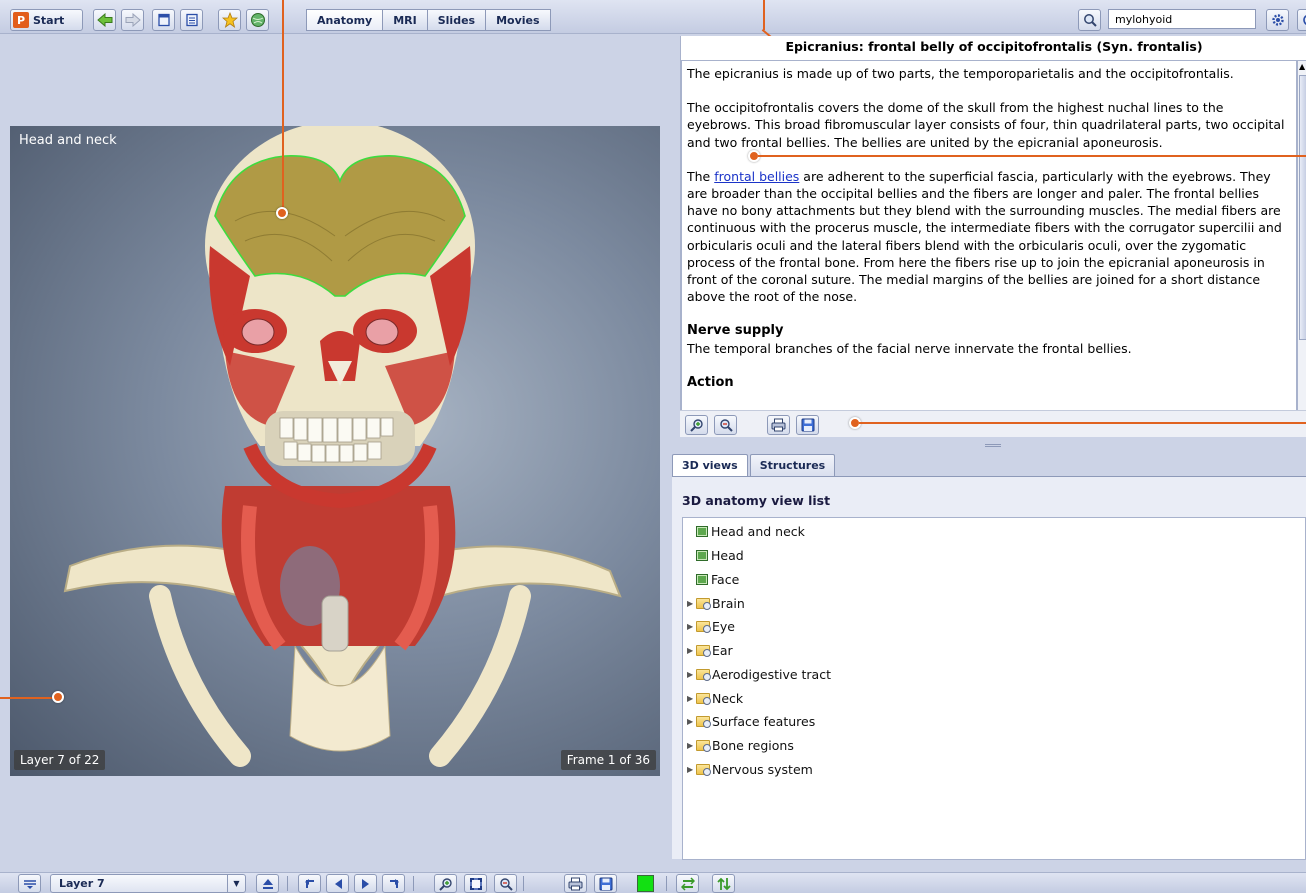 This screenshot has height=893, width=1306. What do you see at coordinates (1301, 20) in the screenshot?
I see `help-button` at bounding box center [1301, 20].